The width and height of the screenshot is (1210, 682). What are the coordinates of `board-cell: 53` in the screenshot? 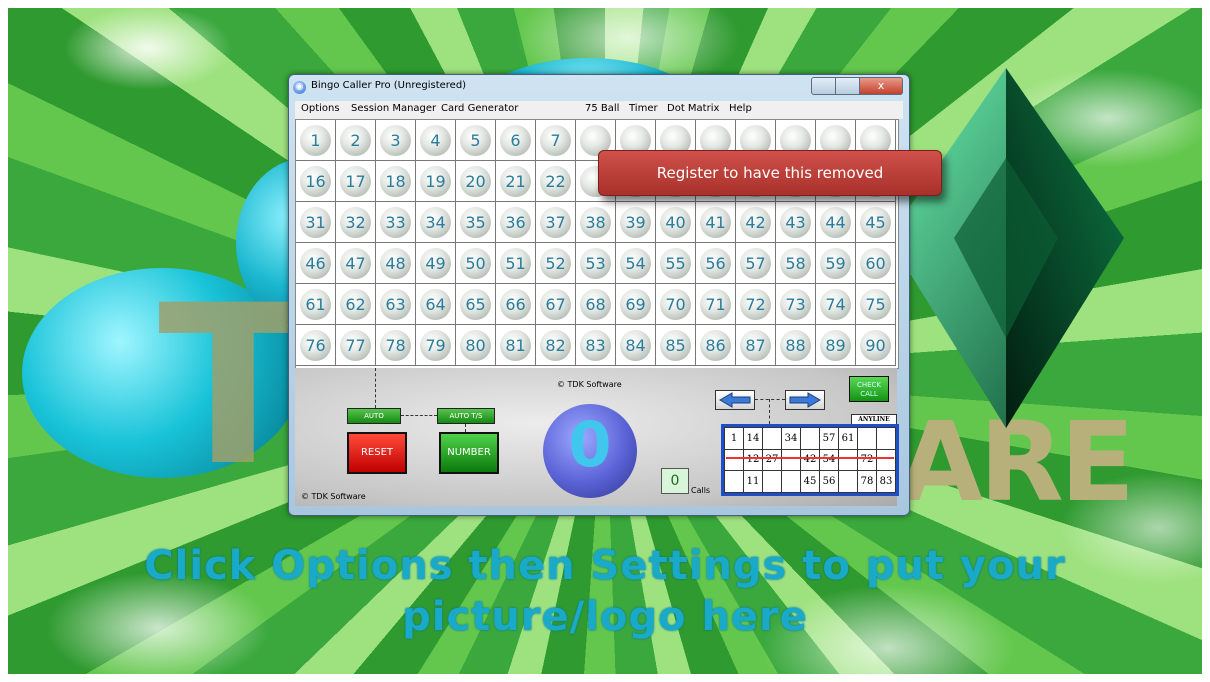 It's located at (596, 263).